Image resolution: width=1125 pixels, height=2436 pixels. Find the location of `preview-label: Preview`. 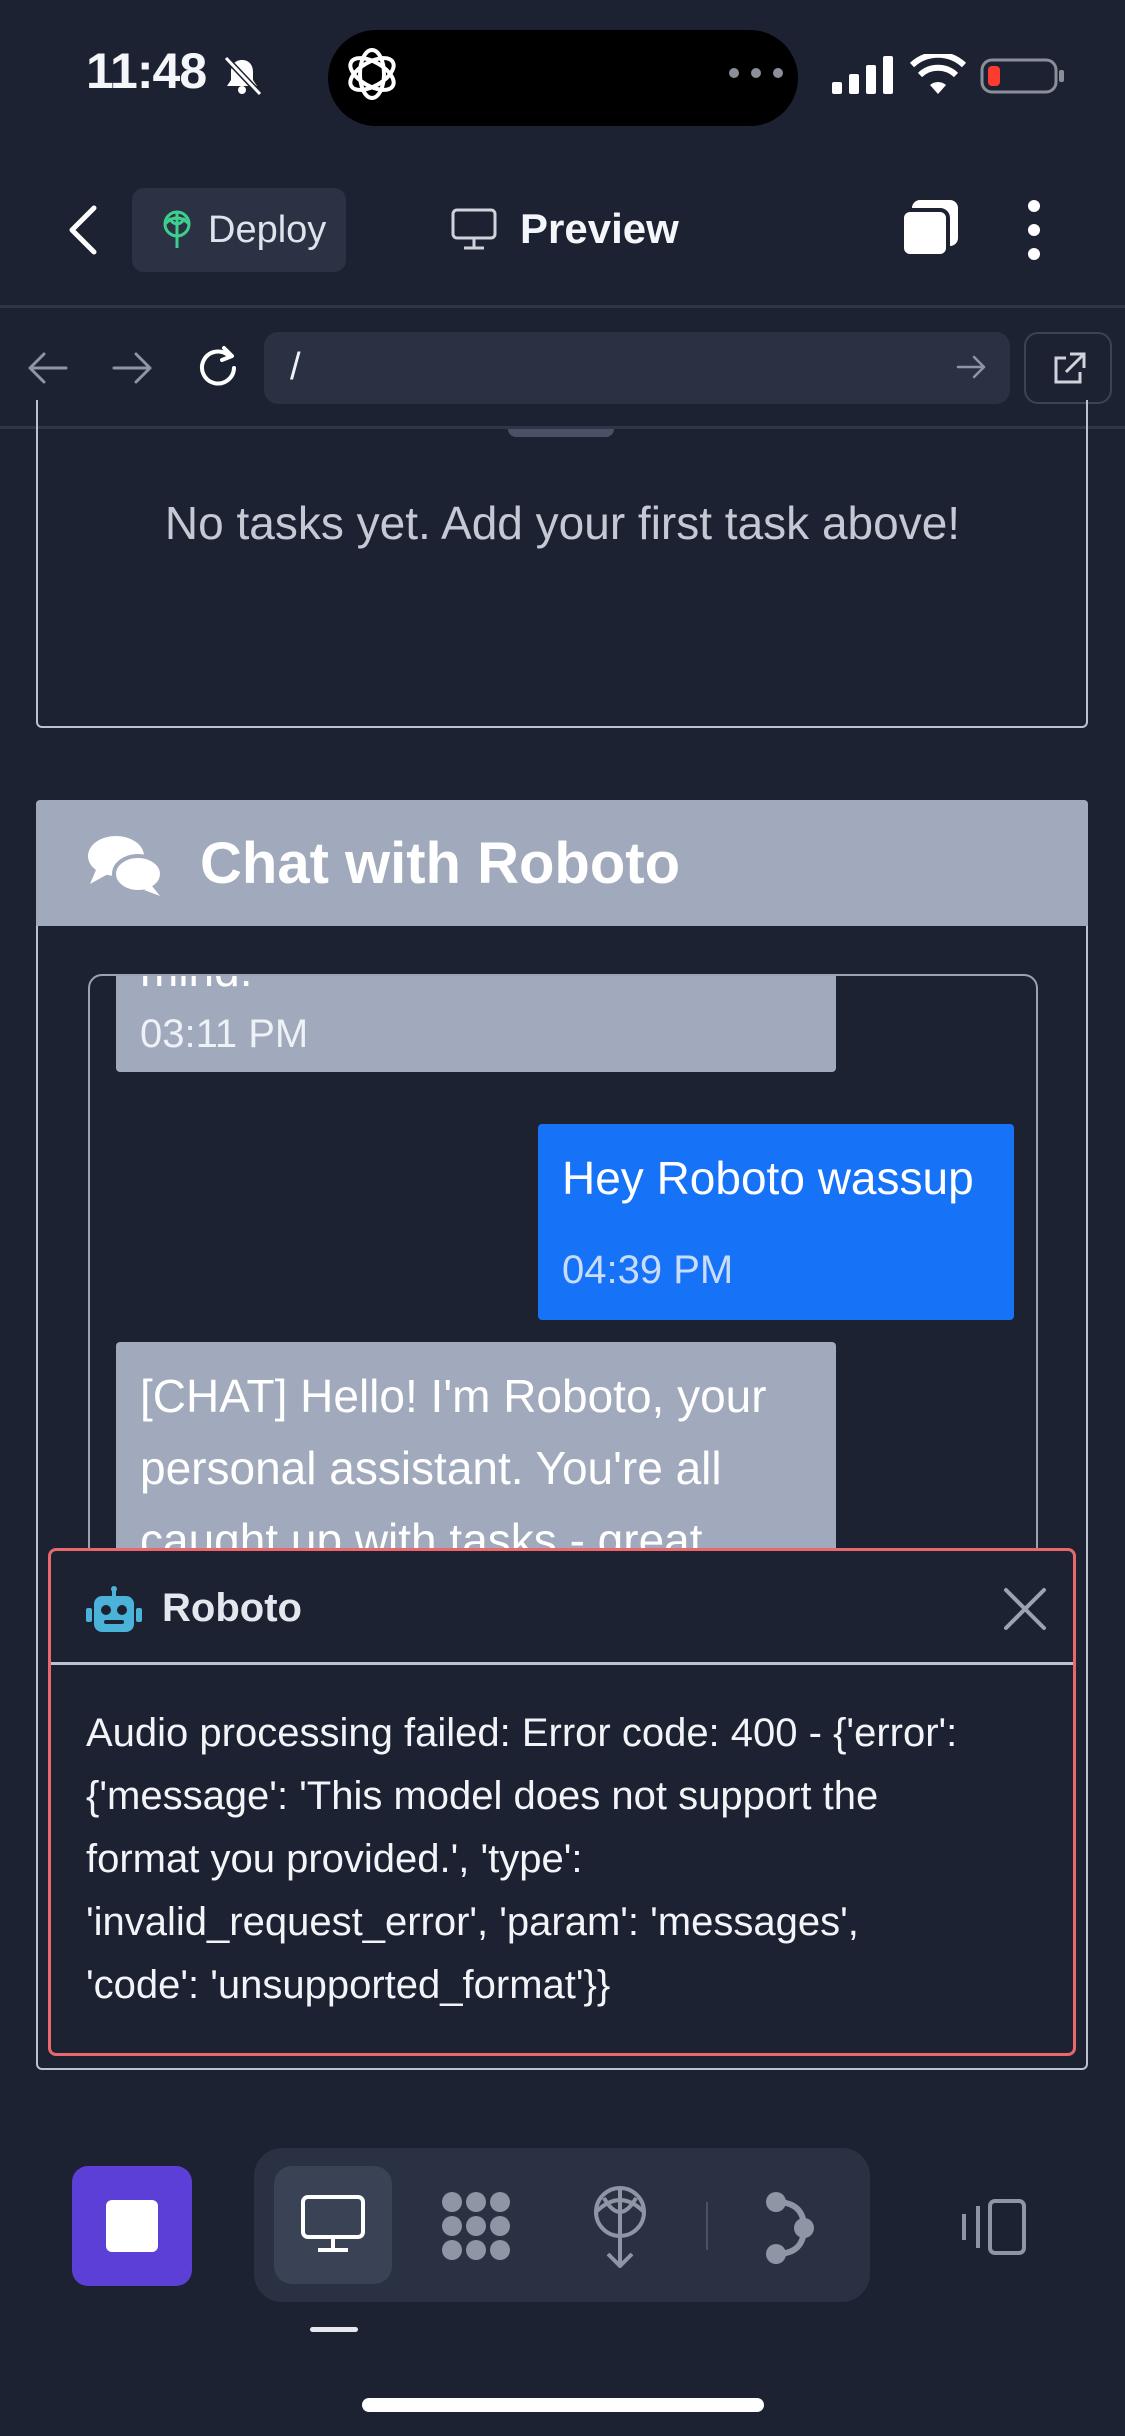

preview-label: Preview is located at coordinates (599, 228).